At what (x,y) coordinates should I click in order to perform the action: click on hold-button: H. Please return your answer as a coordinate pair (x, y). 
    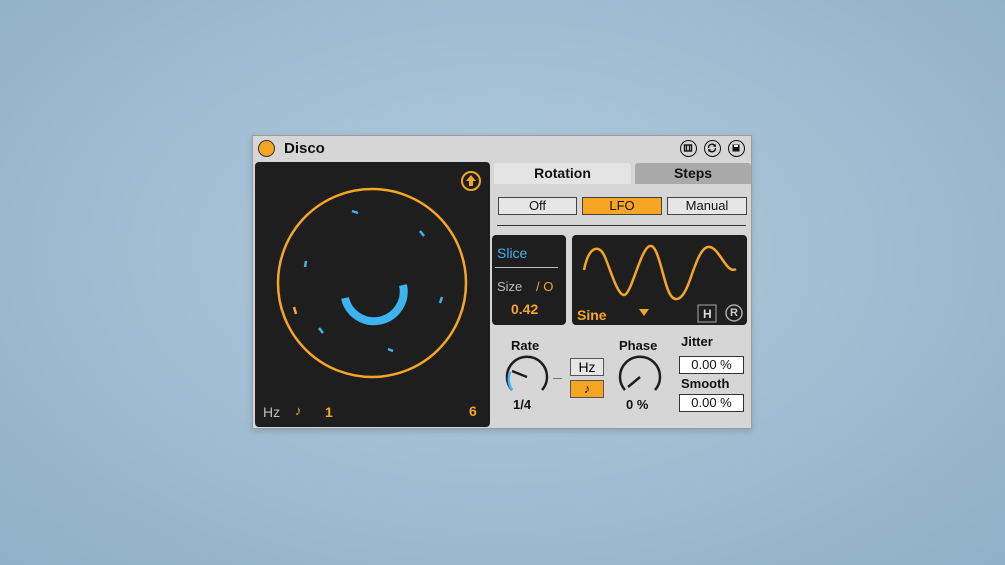
    Looking at the image, I should click on (707, 314).